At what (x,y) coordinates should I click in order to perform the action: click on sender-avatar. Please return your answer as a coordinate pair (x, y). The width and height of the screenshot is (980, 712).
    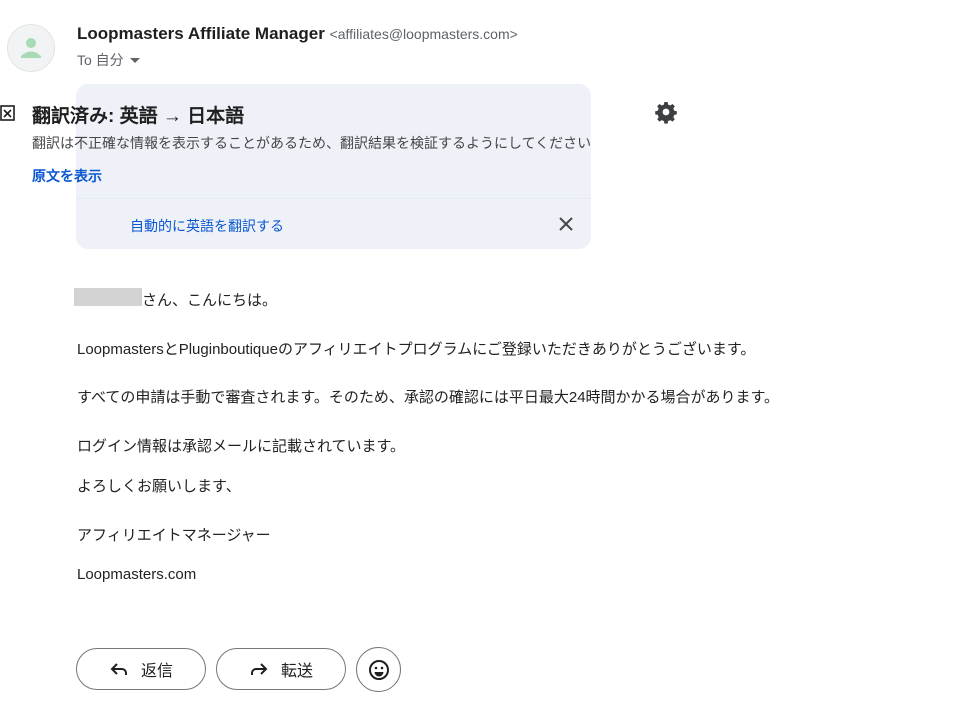
    Looking at the image, I should click on (31, 48).